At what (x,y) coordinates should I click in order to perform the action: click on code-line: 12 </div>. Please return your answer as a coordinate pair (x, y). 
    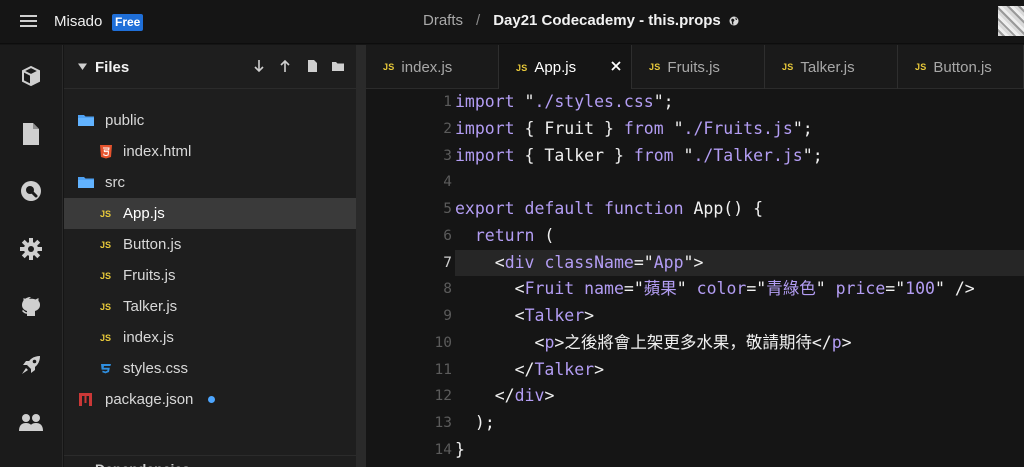
    Looking at the image, I should click on (695, 396).